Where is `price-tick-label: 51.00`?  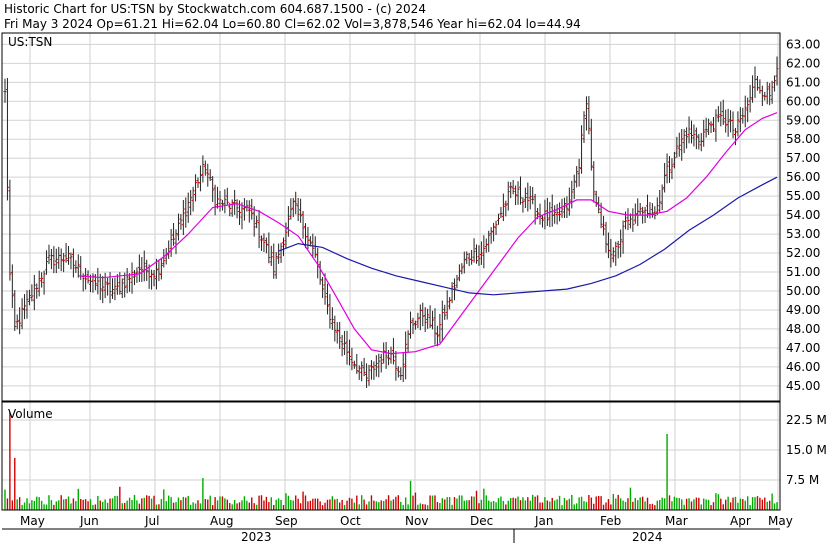 price-tick-label: 51.00 is located at coordinates (803, 272).